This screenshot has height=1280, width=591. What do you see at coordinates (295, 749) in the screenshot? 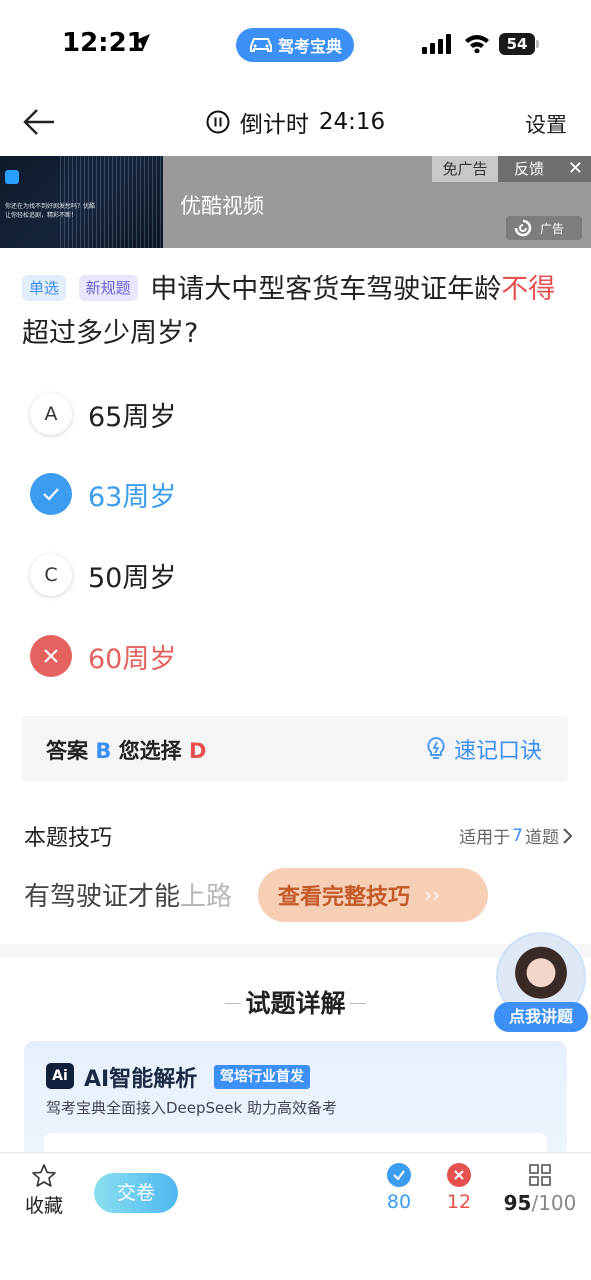
I see `answer-bar: 答案 B 您选择 D 速记口诀` at bounding box center [295, 749].